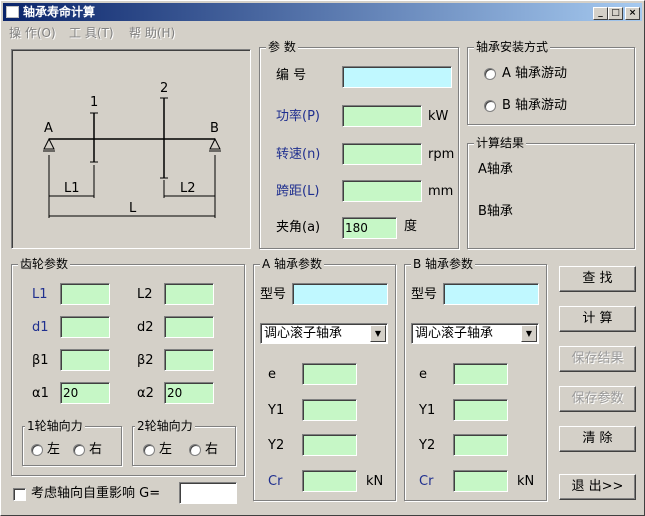 Image resolution: width=645 pixels, height=516 pixels. I want to click on gear1-left-radio, so click(37, 450).